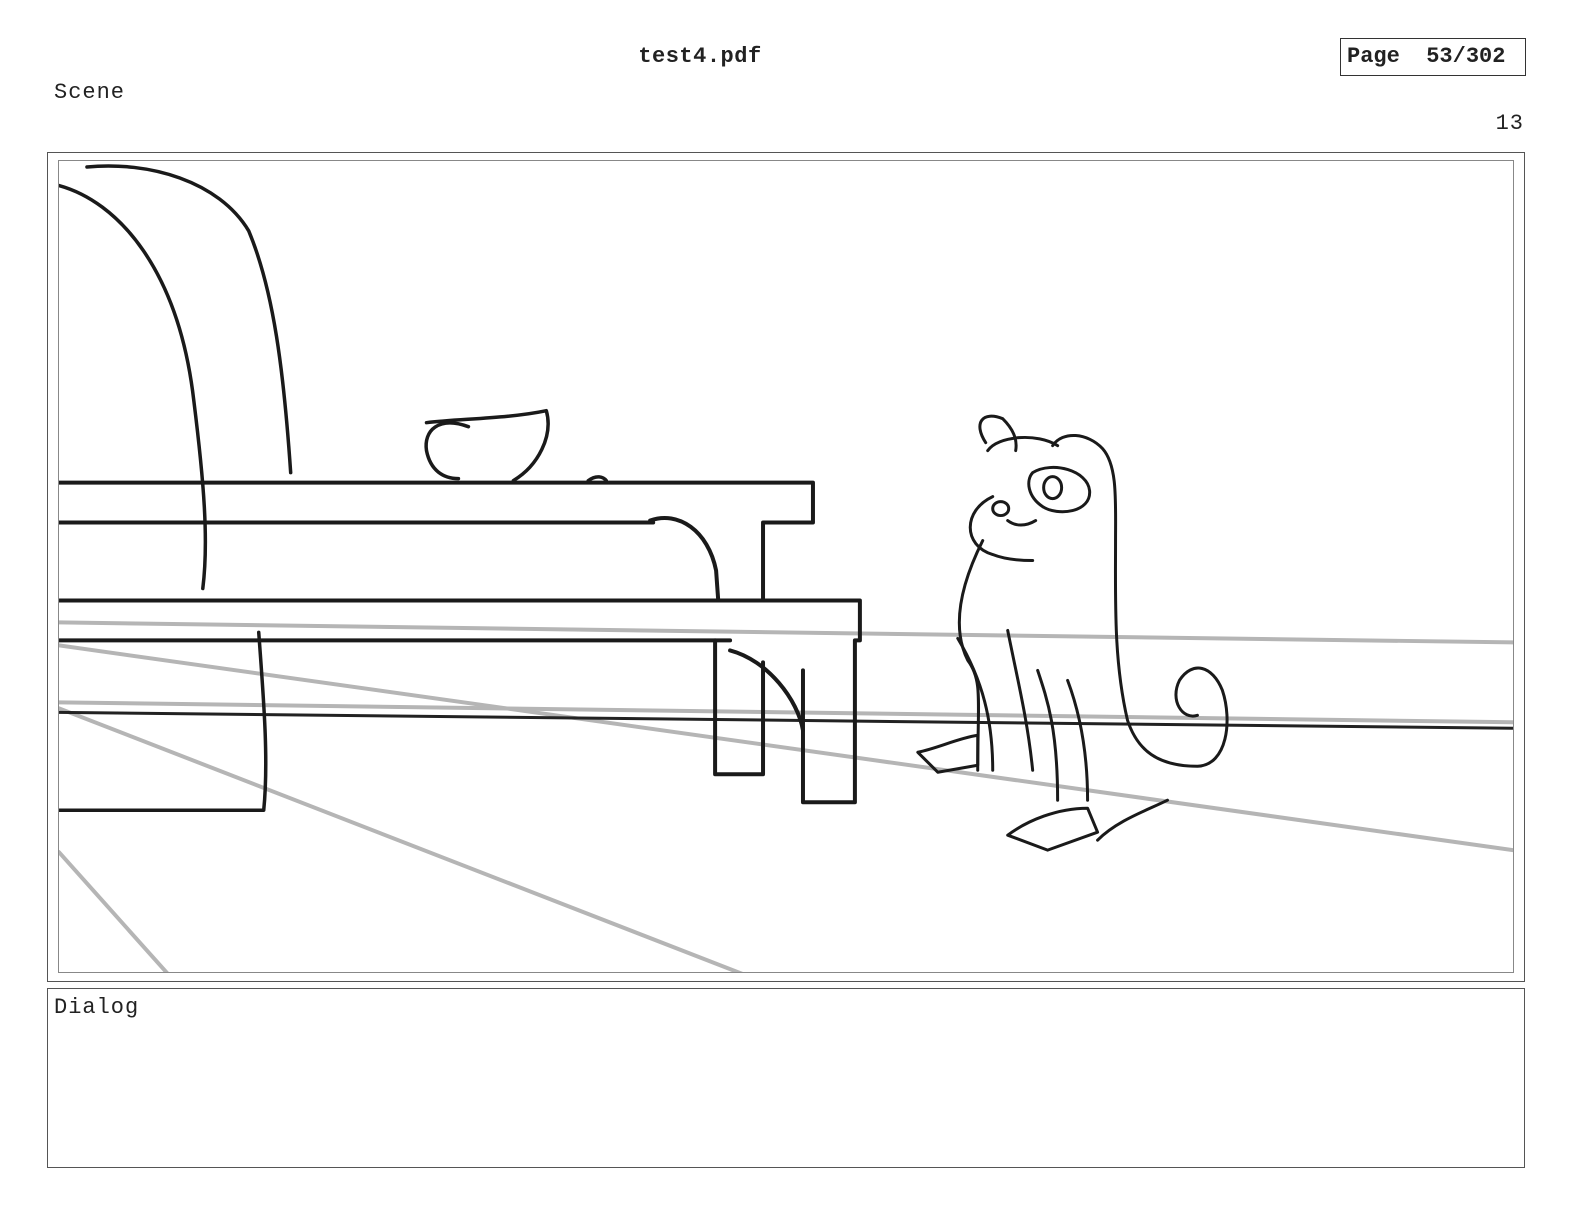 This screenshot has height=1224, width=1584. I want to click on scene-label: Scene, so click(90, 92).